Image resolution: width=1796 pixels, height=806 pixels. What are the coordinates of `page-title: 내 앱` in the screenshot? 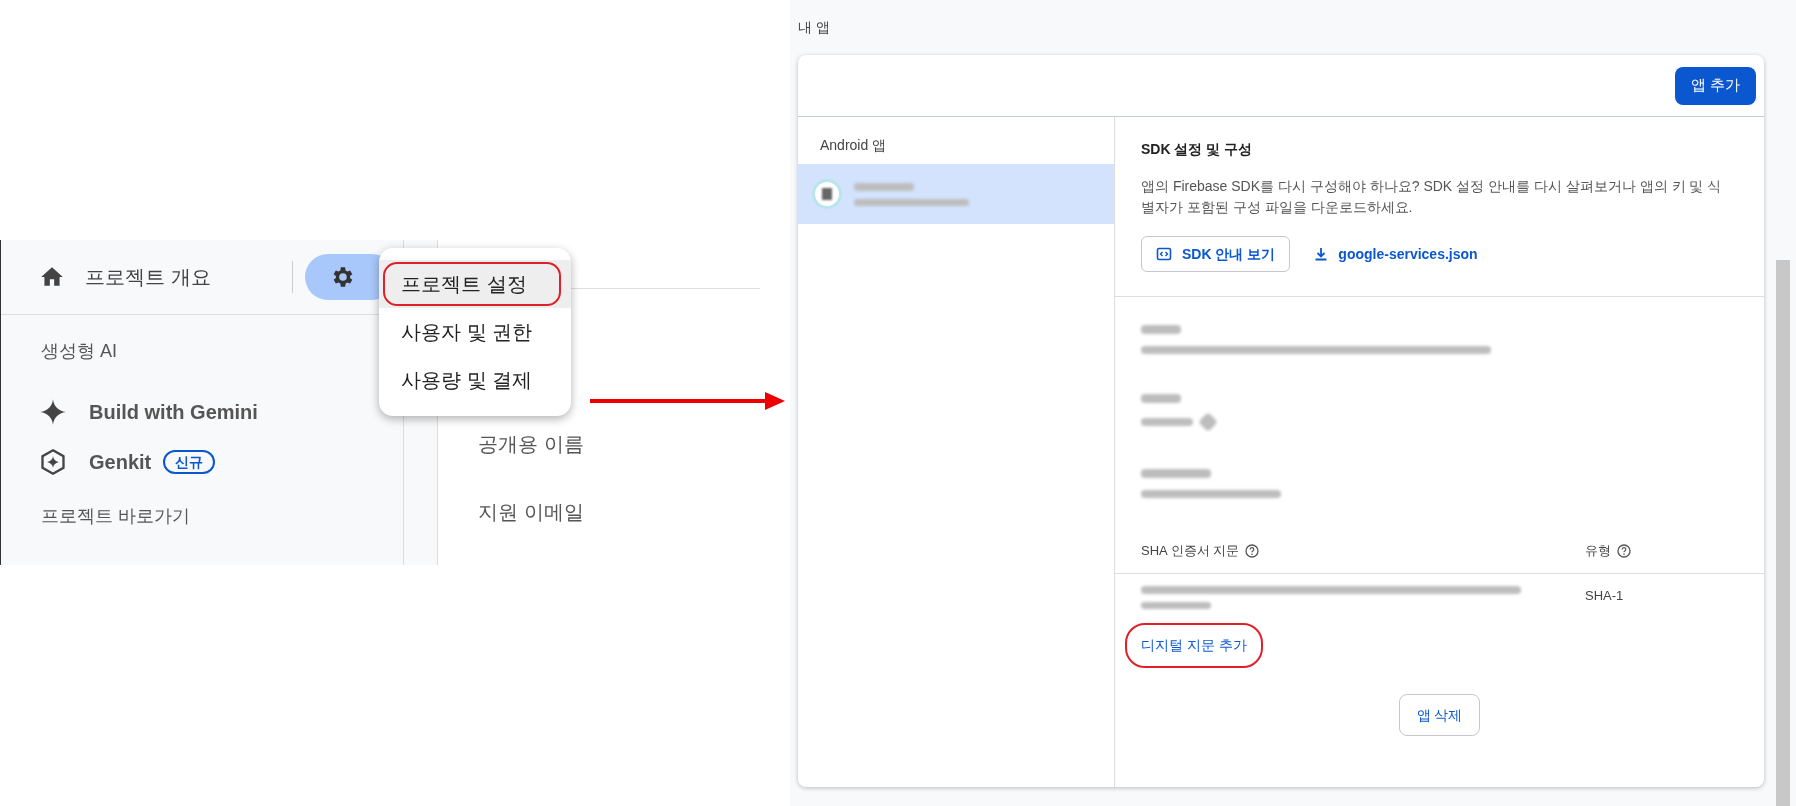 It's located at (814, 27).